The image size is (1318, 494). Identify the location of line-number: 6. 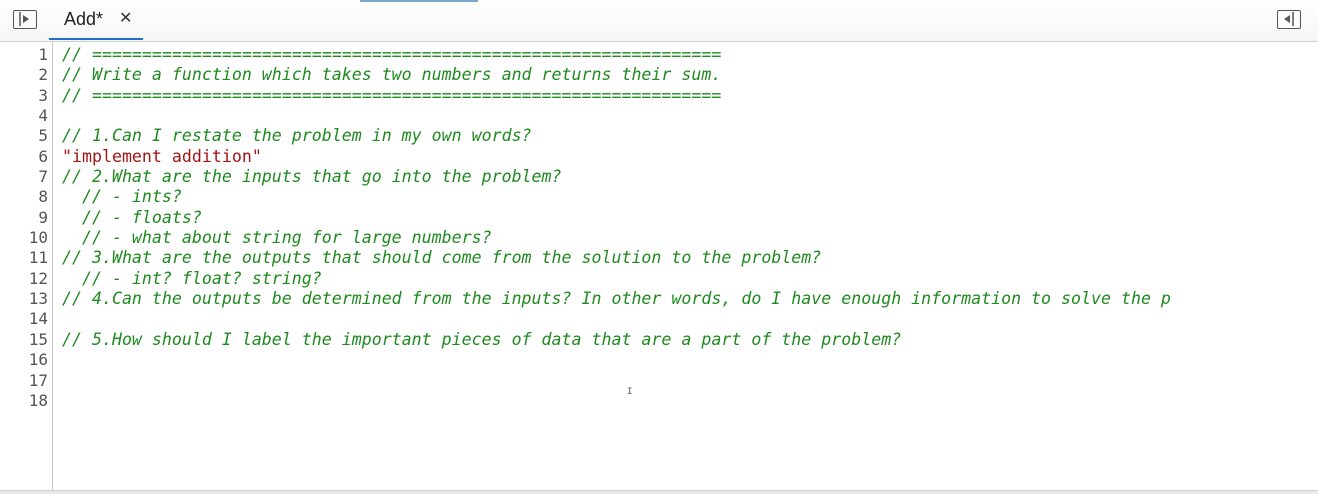
(43, 156).